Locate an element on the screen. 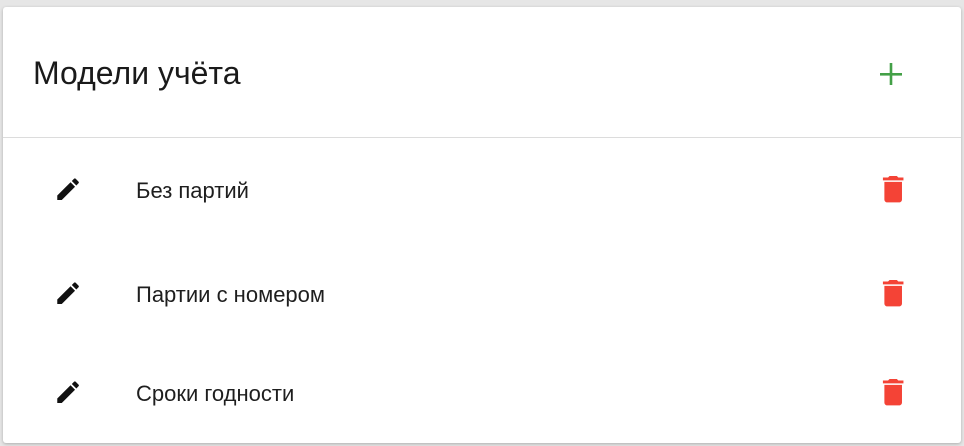 The height and width of the screenshot is (446, 964). add-model-button is located at coordinates (891, 74).